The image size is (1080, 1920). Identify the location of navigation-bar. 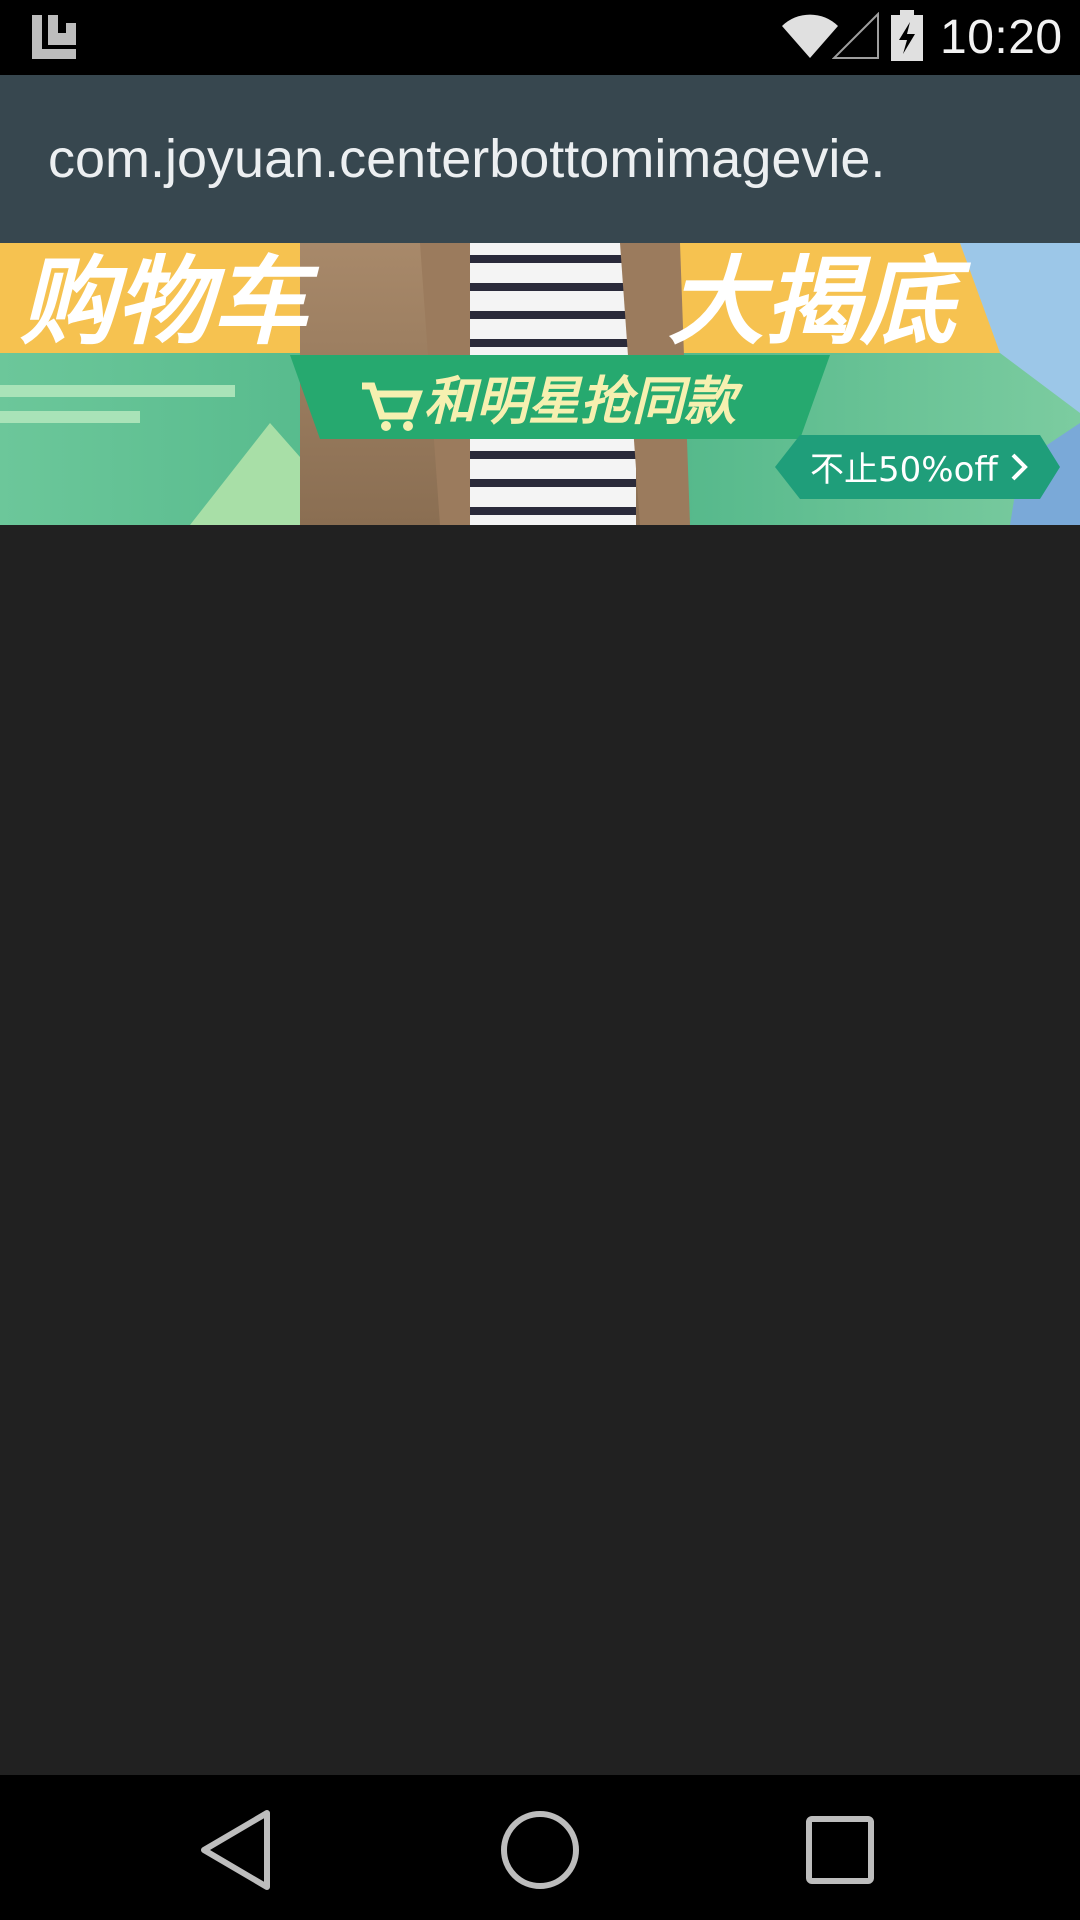
(540, 1847).